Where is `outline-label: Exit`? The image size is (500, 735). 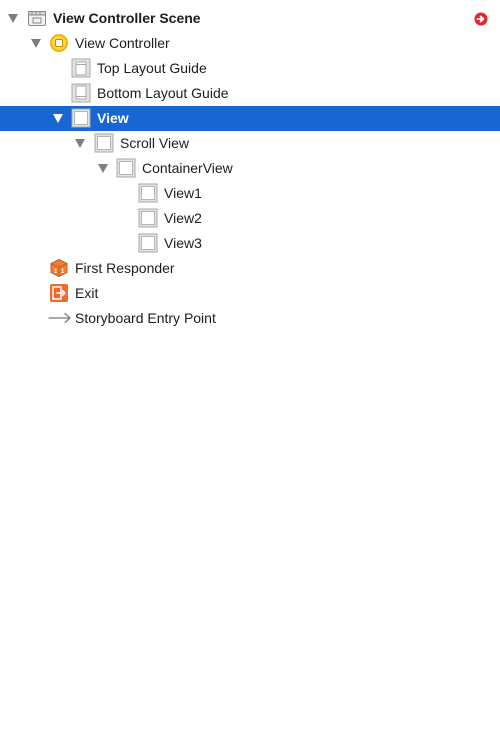
outline-label: Exit is located at coordinates (87, 293).